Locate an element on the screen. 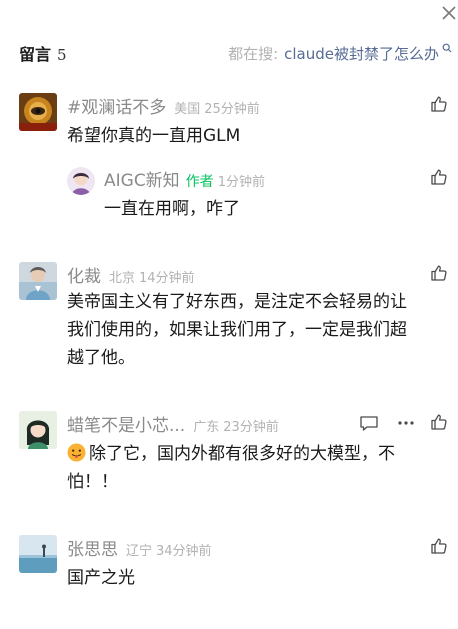 Image resolution: width=458 pixels, height=629 pixels. tongue-emoji-icon is located at coordinates (76, 452).